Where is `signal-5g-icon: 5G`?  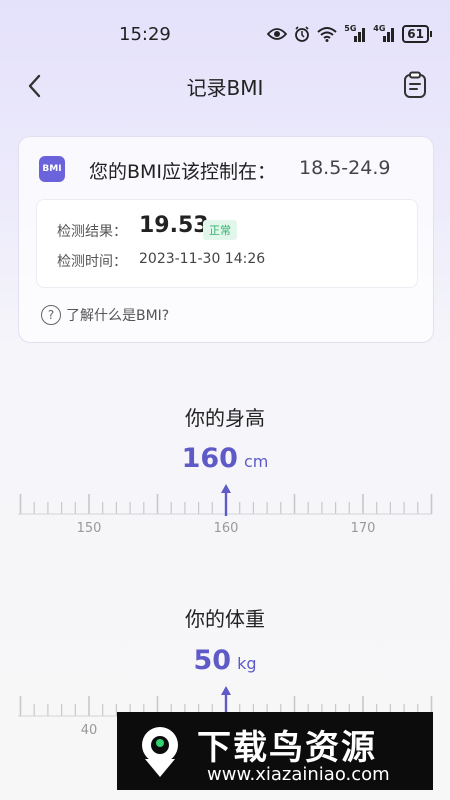 signal-5g-icon: 5G is located at coordinates (355, 33).